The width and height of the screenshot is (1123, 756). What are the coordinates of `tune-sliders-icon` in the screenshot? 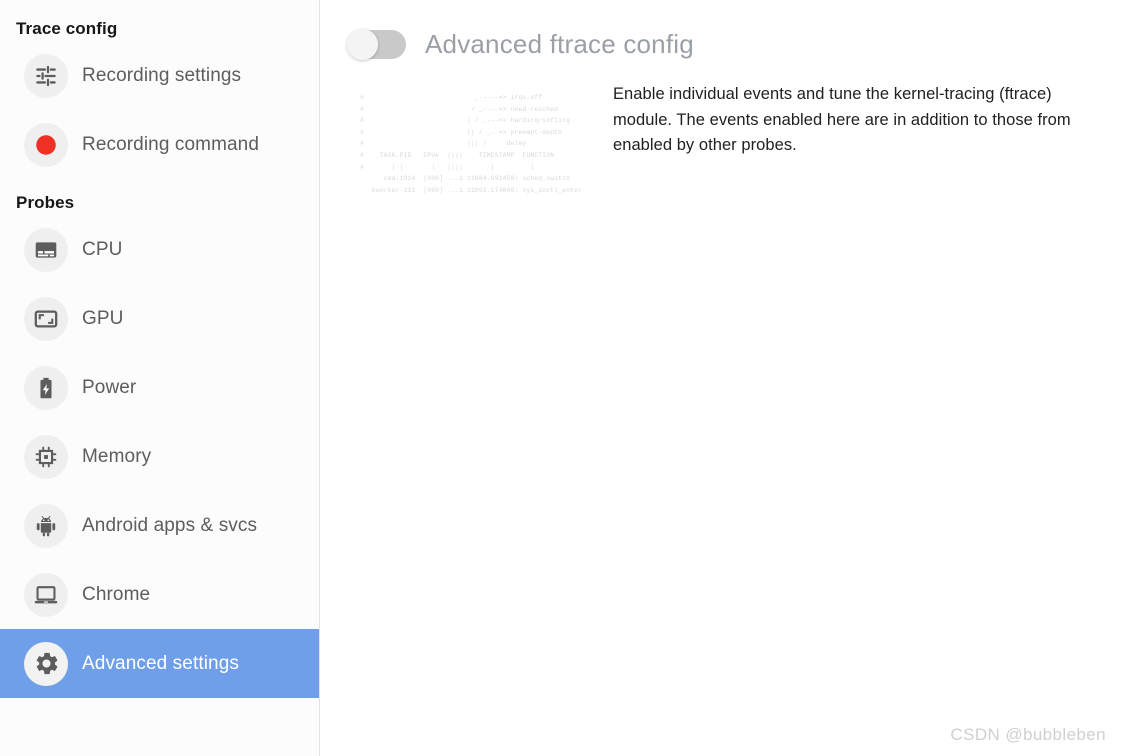 It's located at (46, 75).